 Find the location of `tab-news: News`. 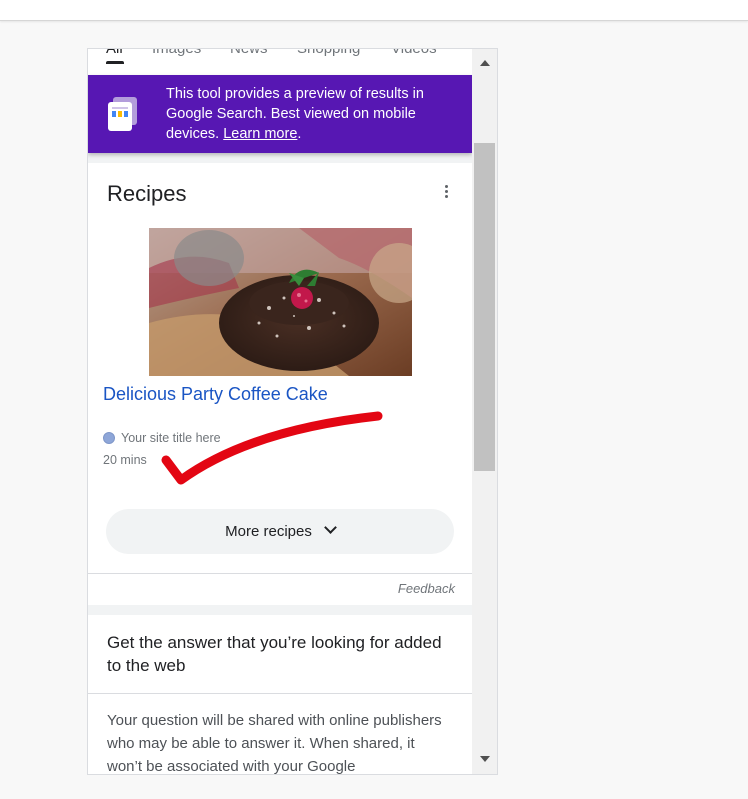

tab-news: News is located at coordinates (249, 55).